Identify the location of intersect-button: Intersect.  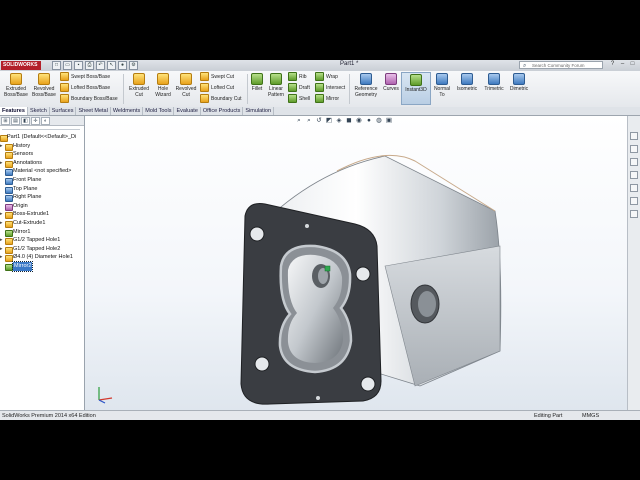
(330, 88).